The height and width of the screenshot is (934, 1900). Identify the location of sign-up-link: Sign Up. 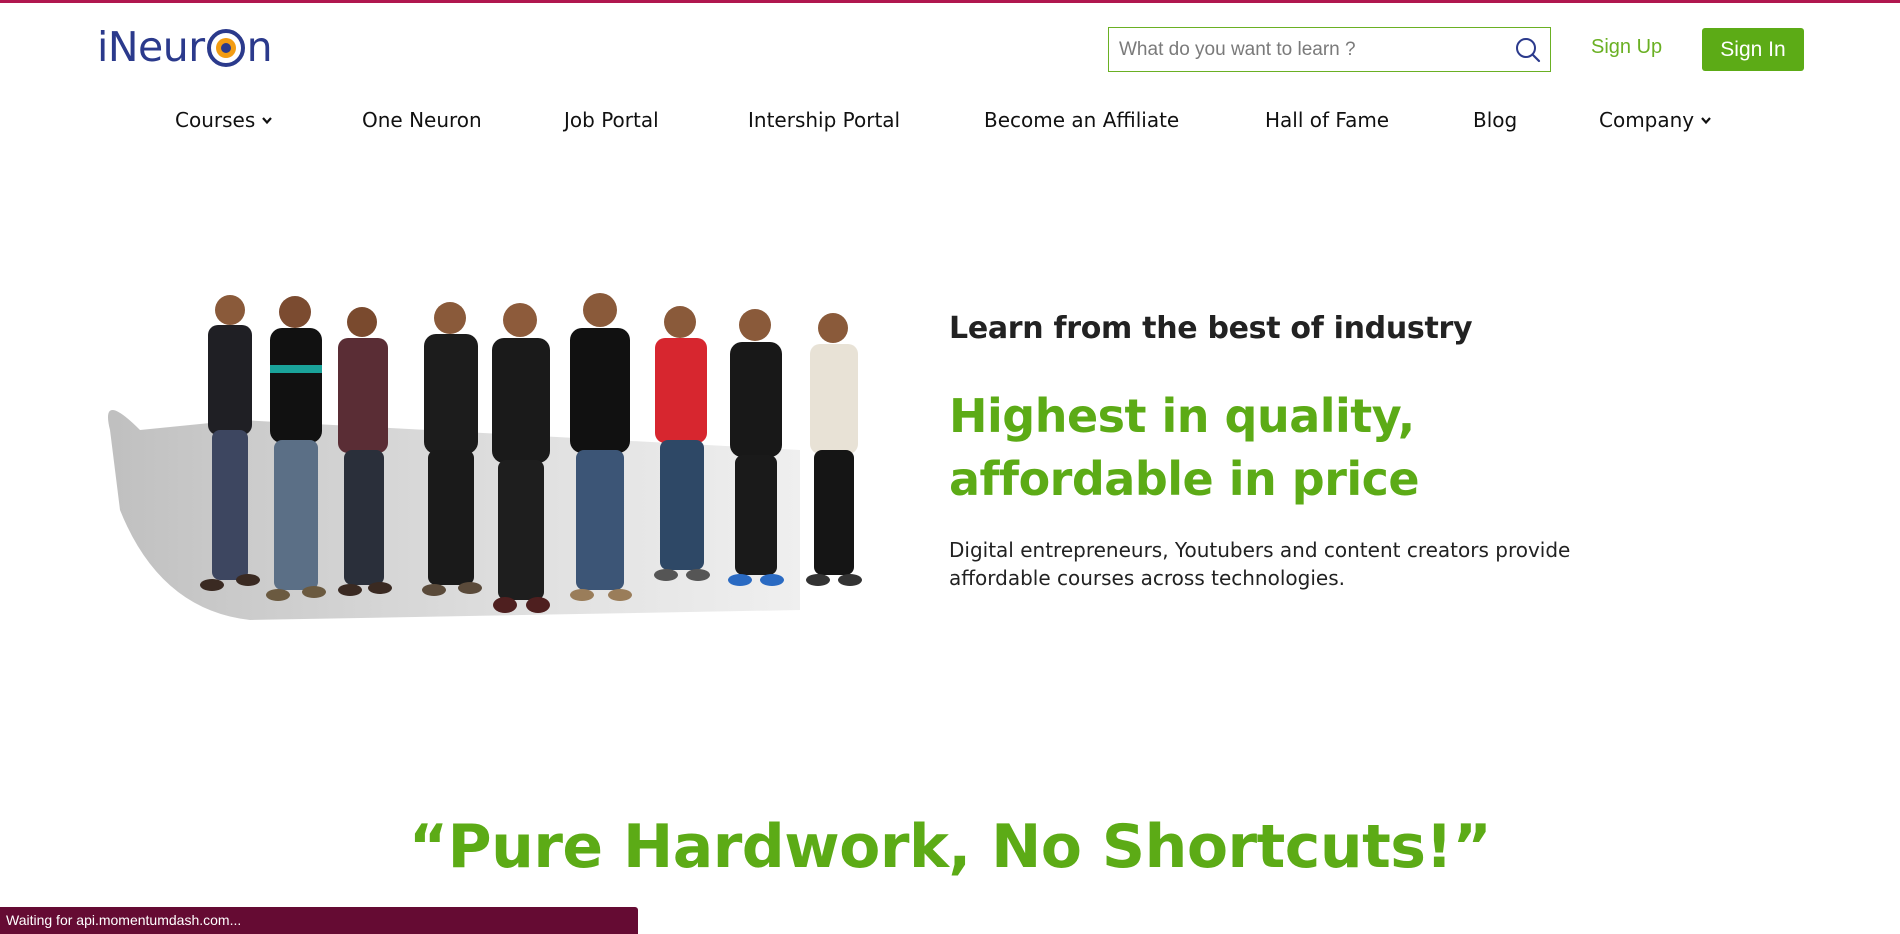
(1626, 47).